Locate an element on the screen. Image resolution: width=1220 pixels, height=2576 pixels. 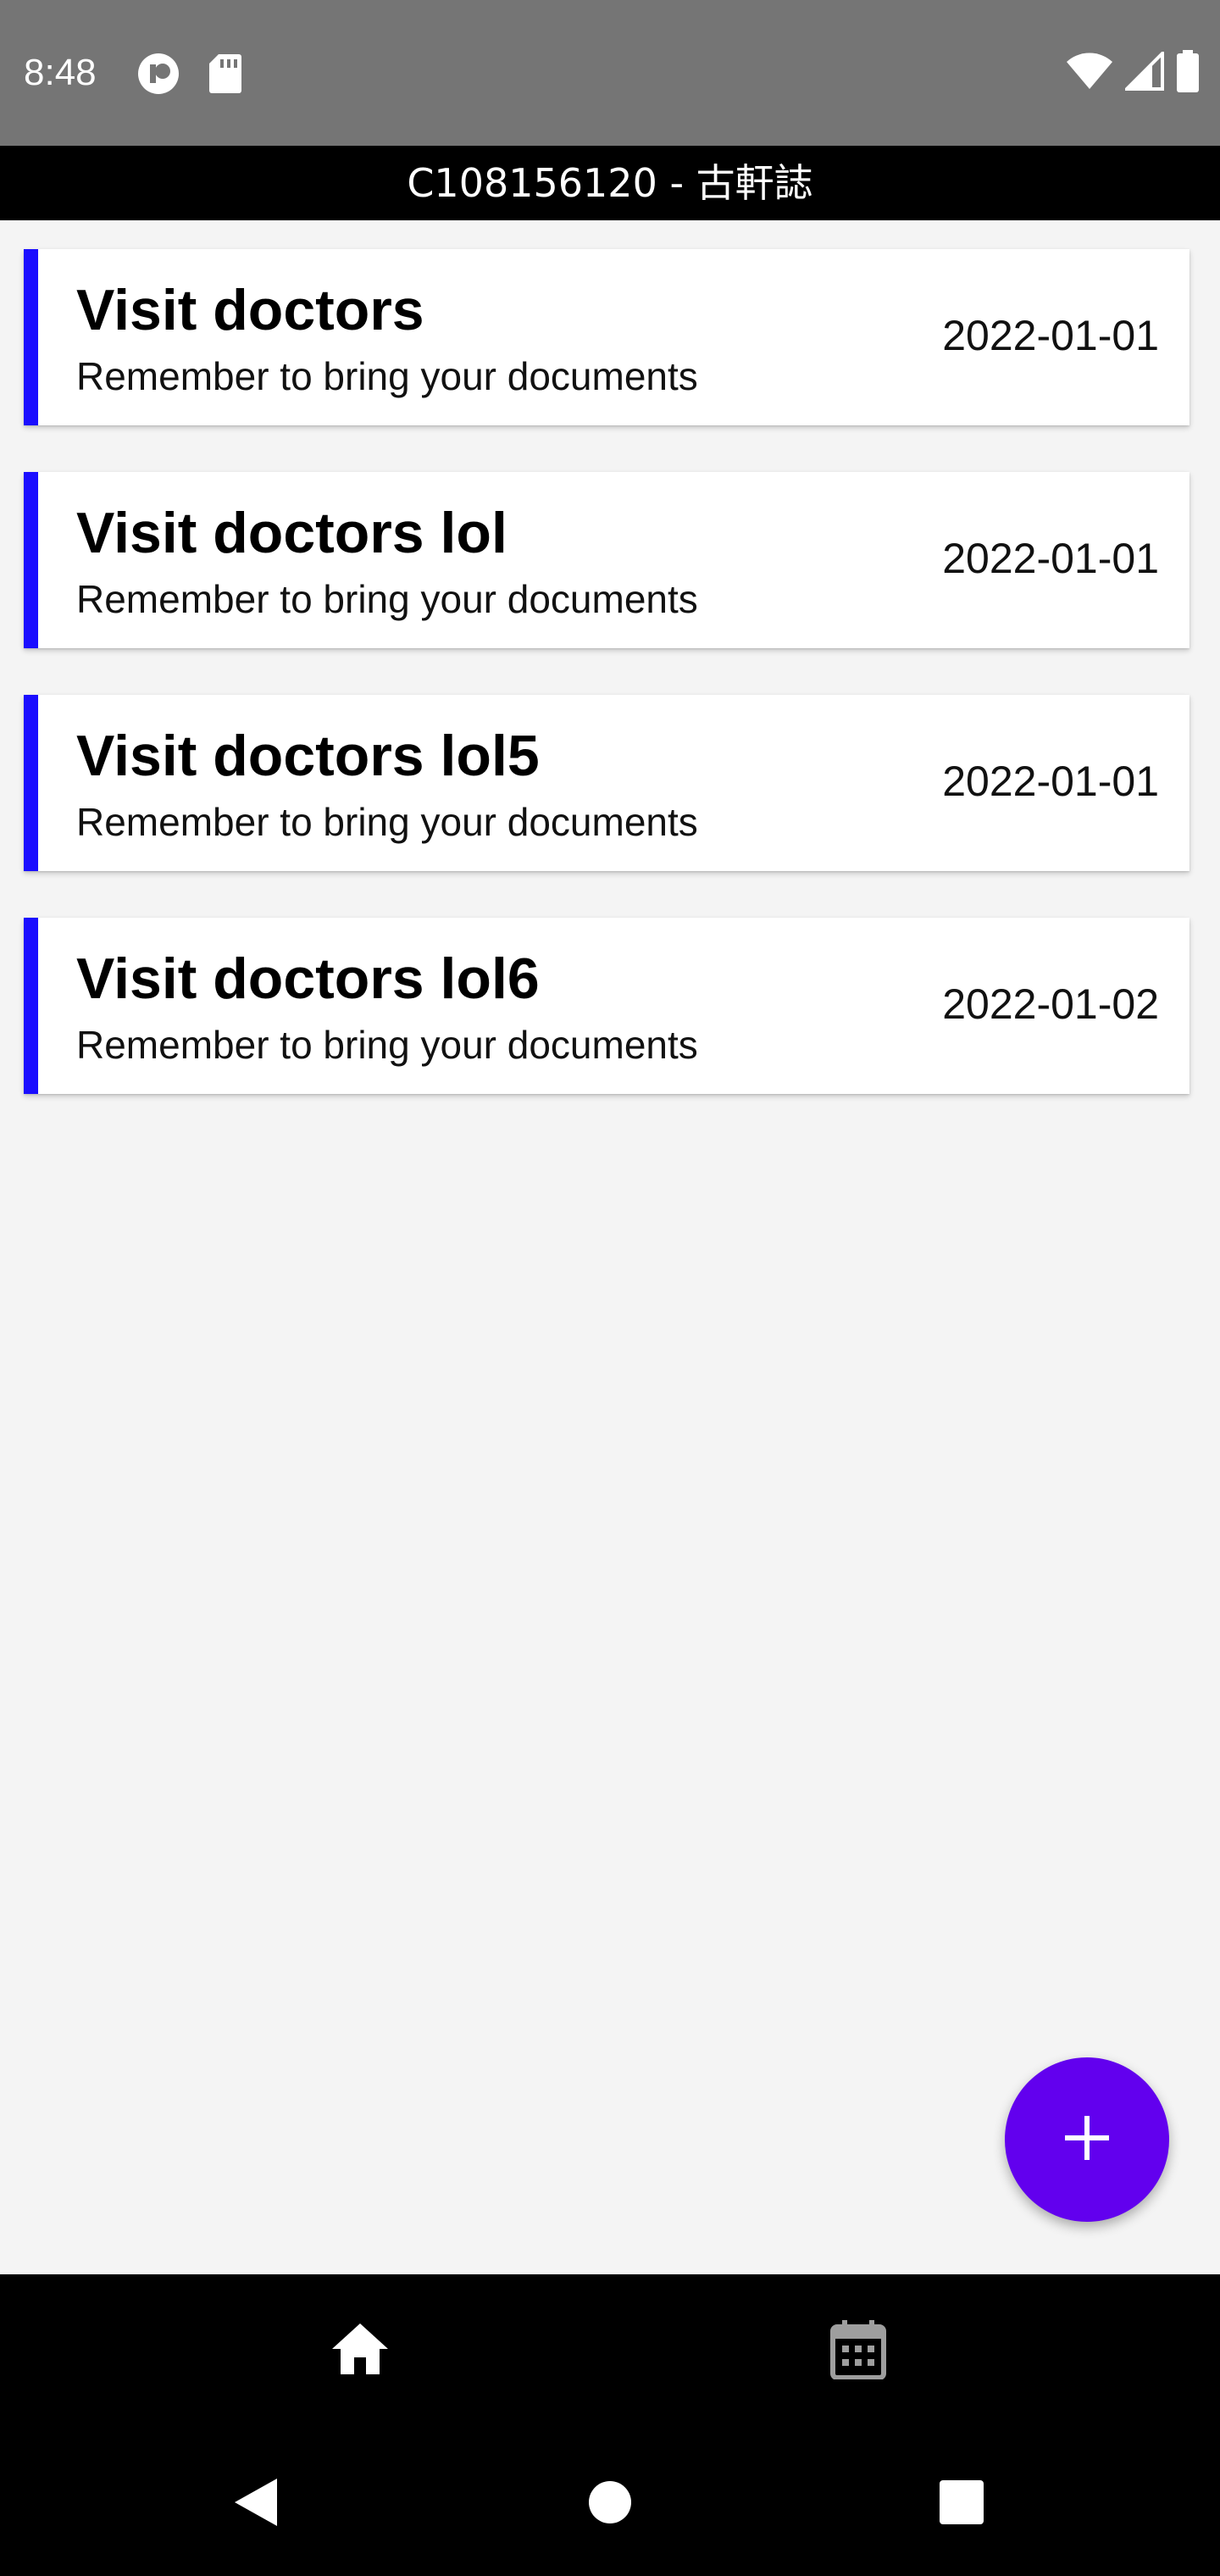
cellular-signal-icon is located at coordinates (1143, 71).